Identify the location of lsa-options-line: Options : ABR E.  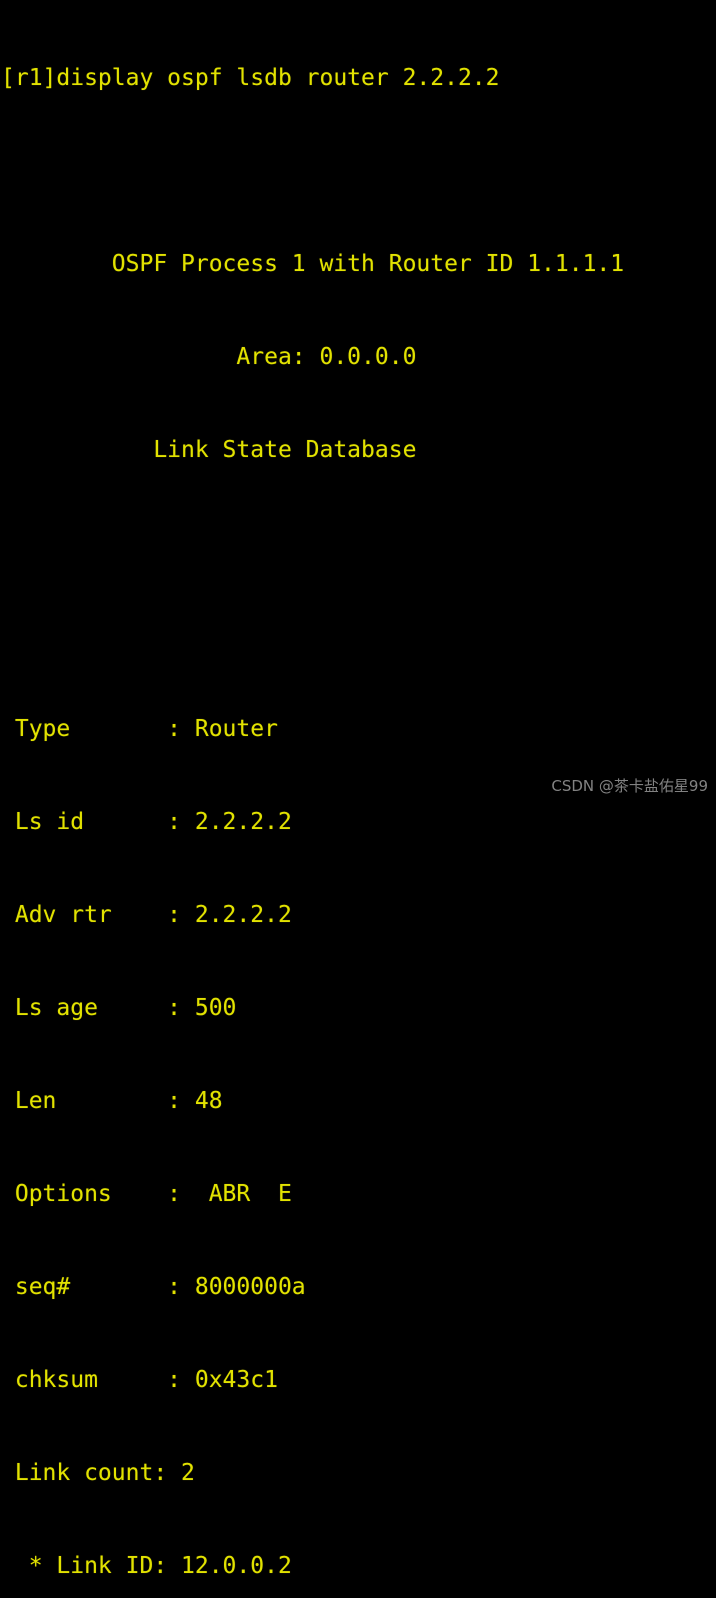
(146, 1194).